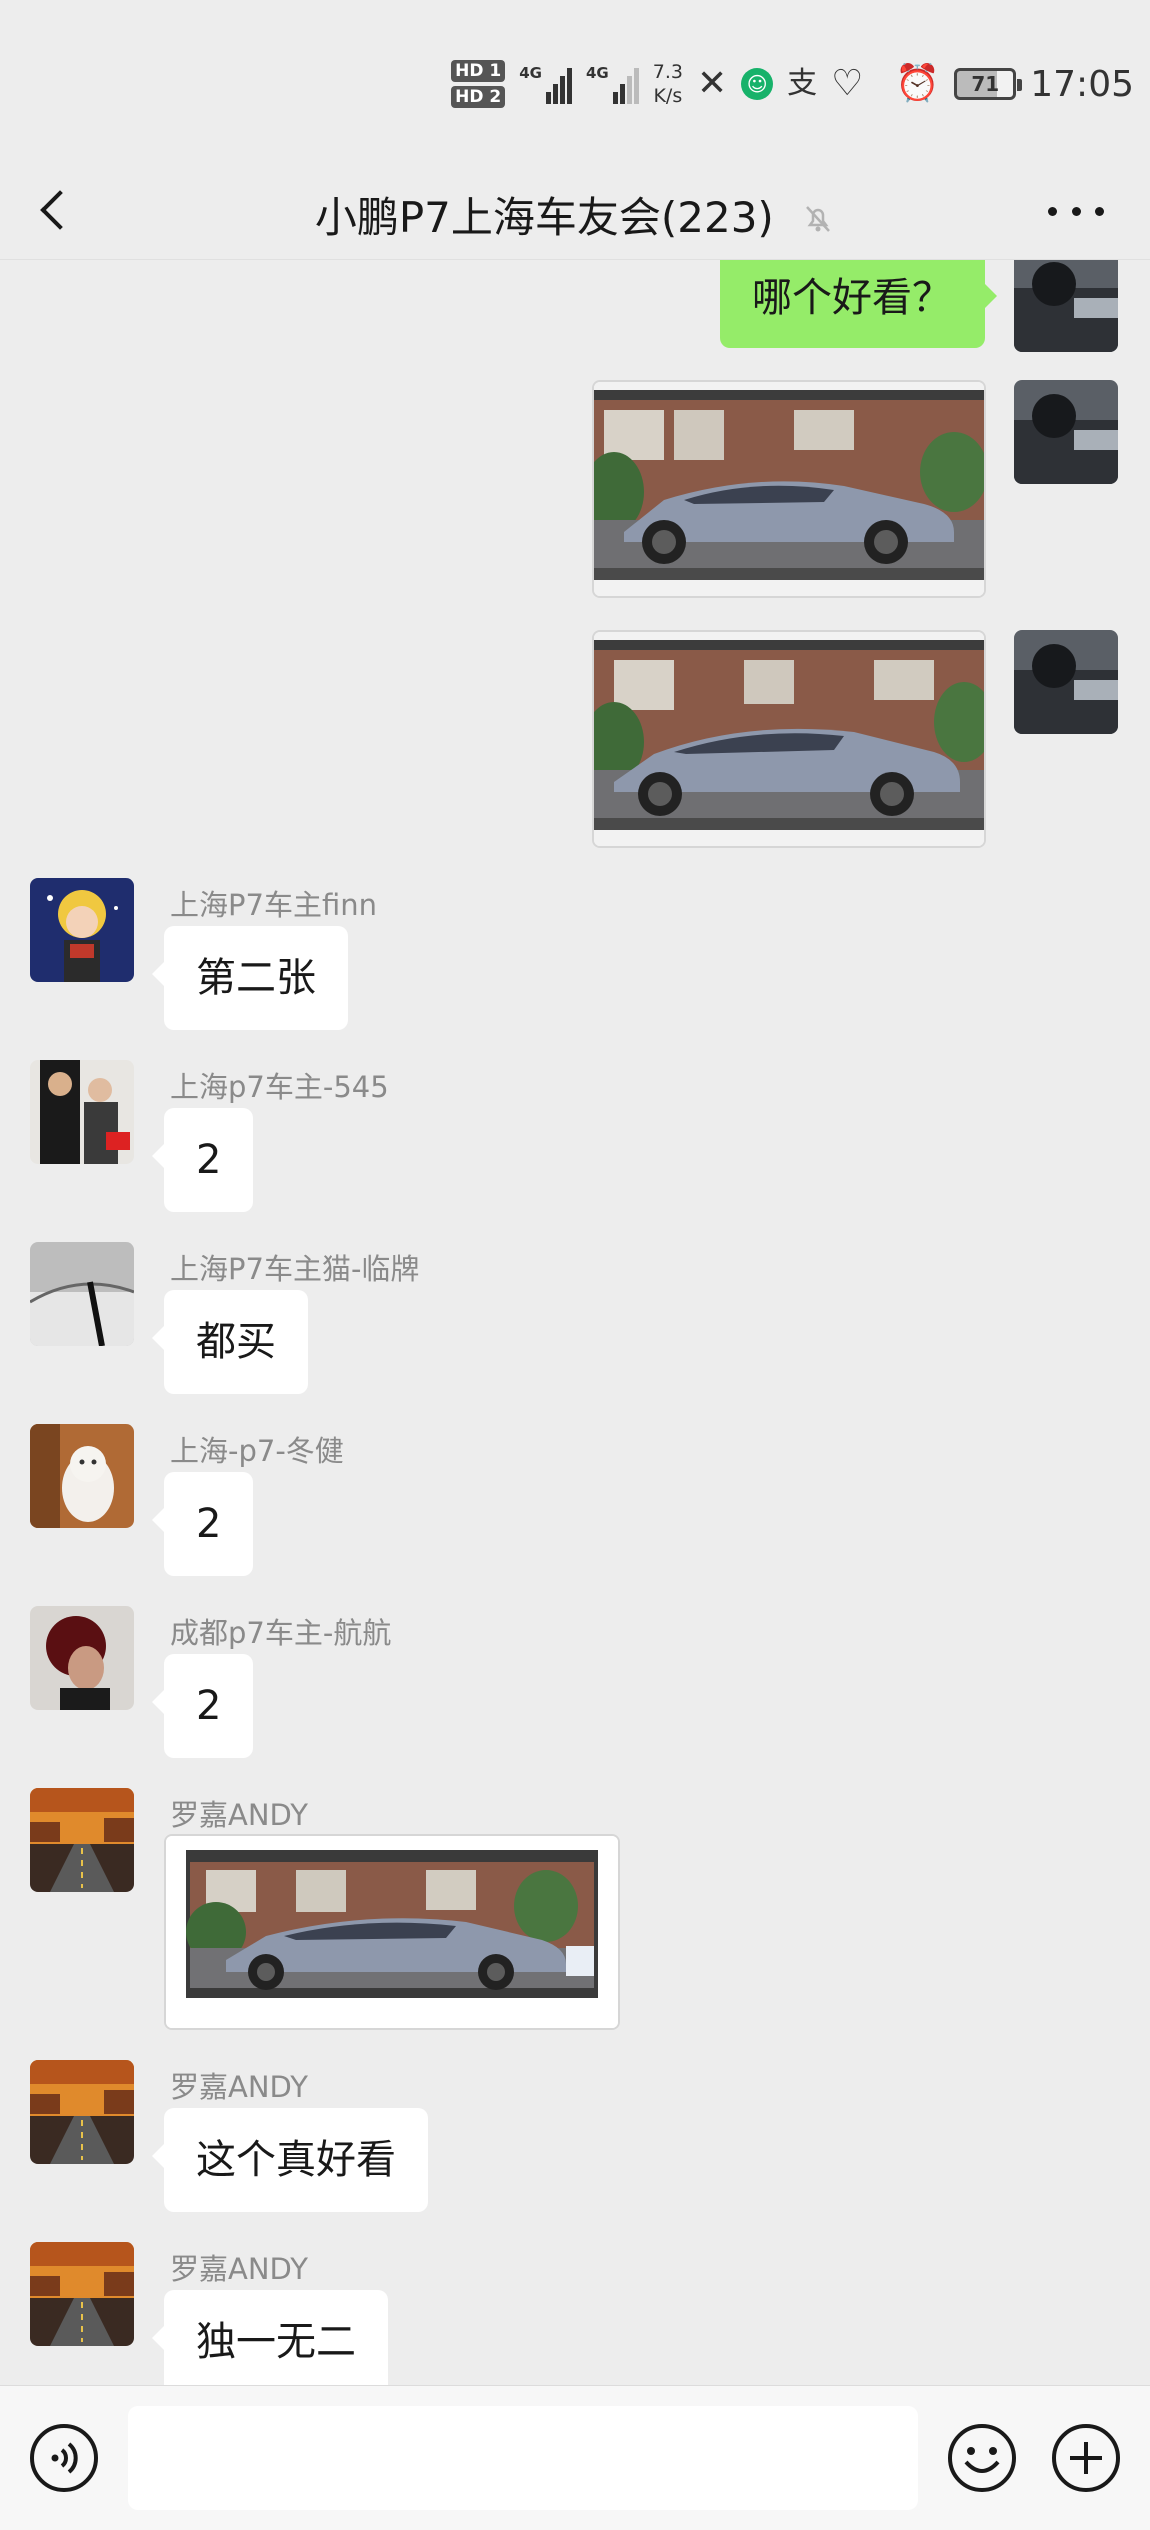 This screenshot has height=2530, width=1150. Describe the element at coordinates (82, 1294) in the screenshot. I see `avatar-cat` at that location.